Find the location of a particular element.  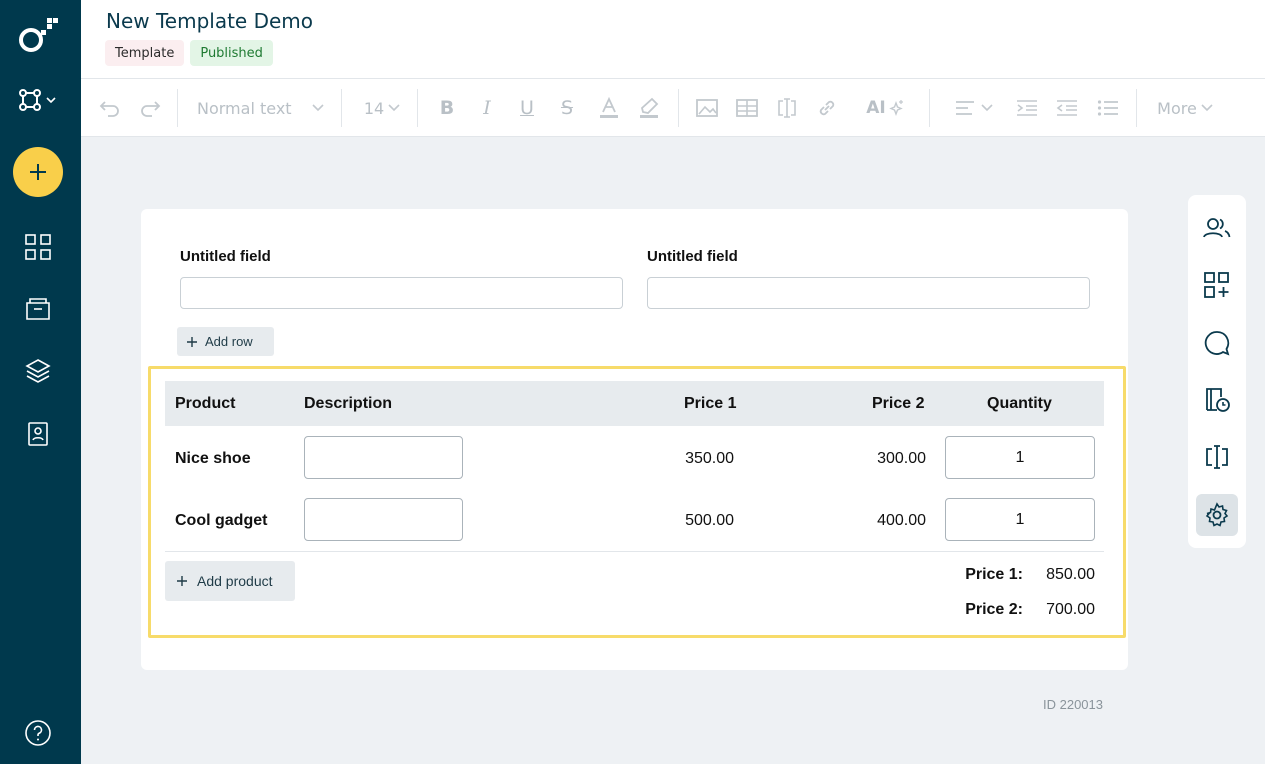

redo-button is located at coordinates (150, 108).